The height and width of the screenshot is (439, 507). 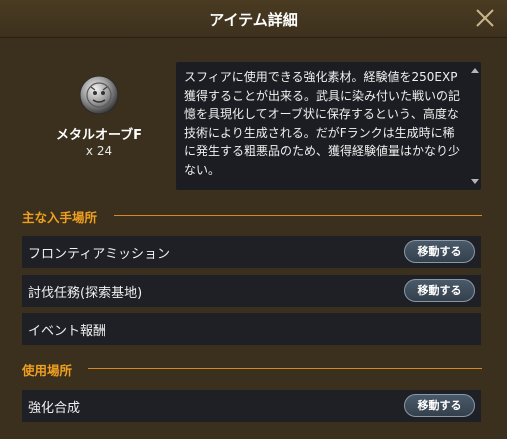 I want to click on usage-section-title: 使用場所, so click(x=47, y=370).